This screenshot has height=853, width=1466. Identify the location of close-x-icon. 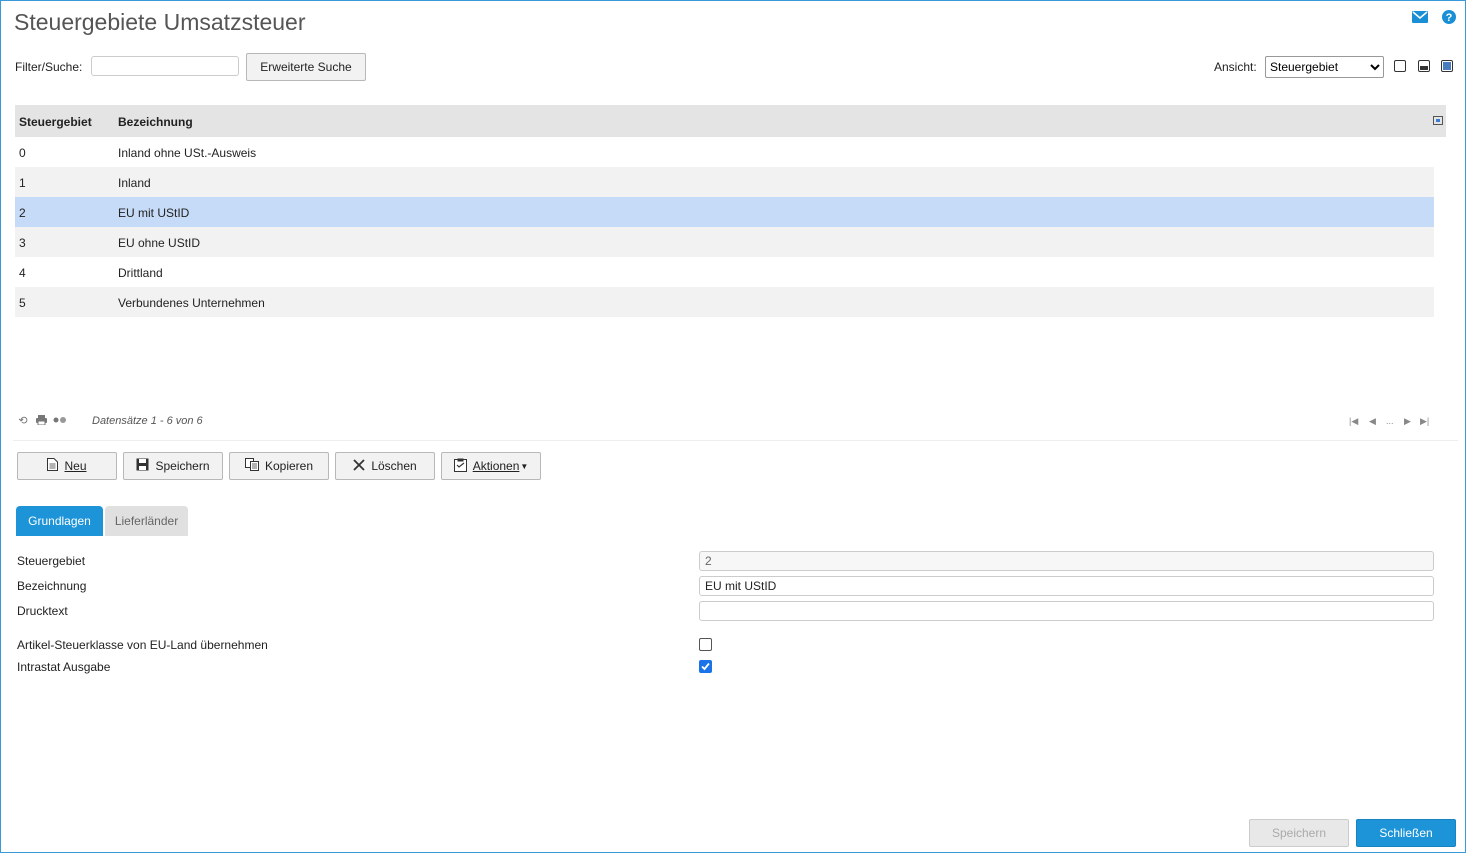
(359, 466).